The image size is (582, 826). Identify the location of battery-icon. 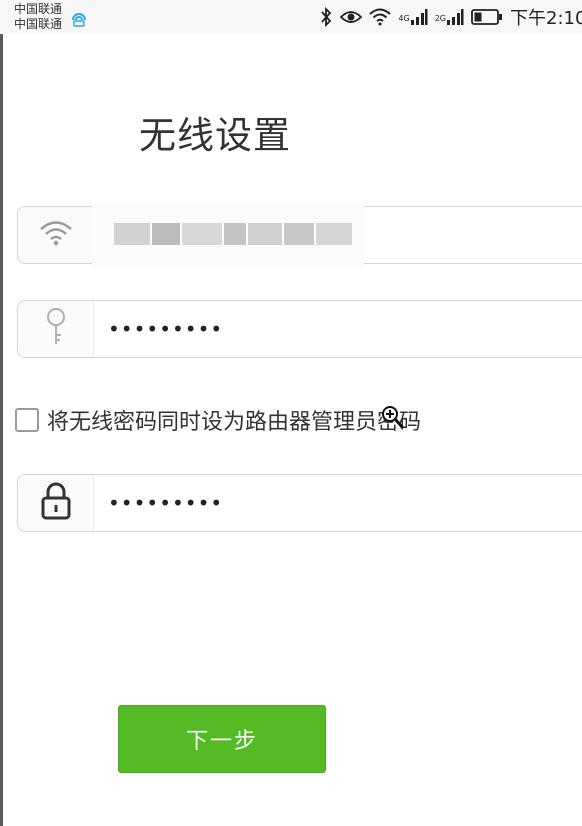
(487, 17).